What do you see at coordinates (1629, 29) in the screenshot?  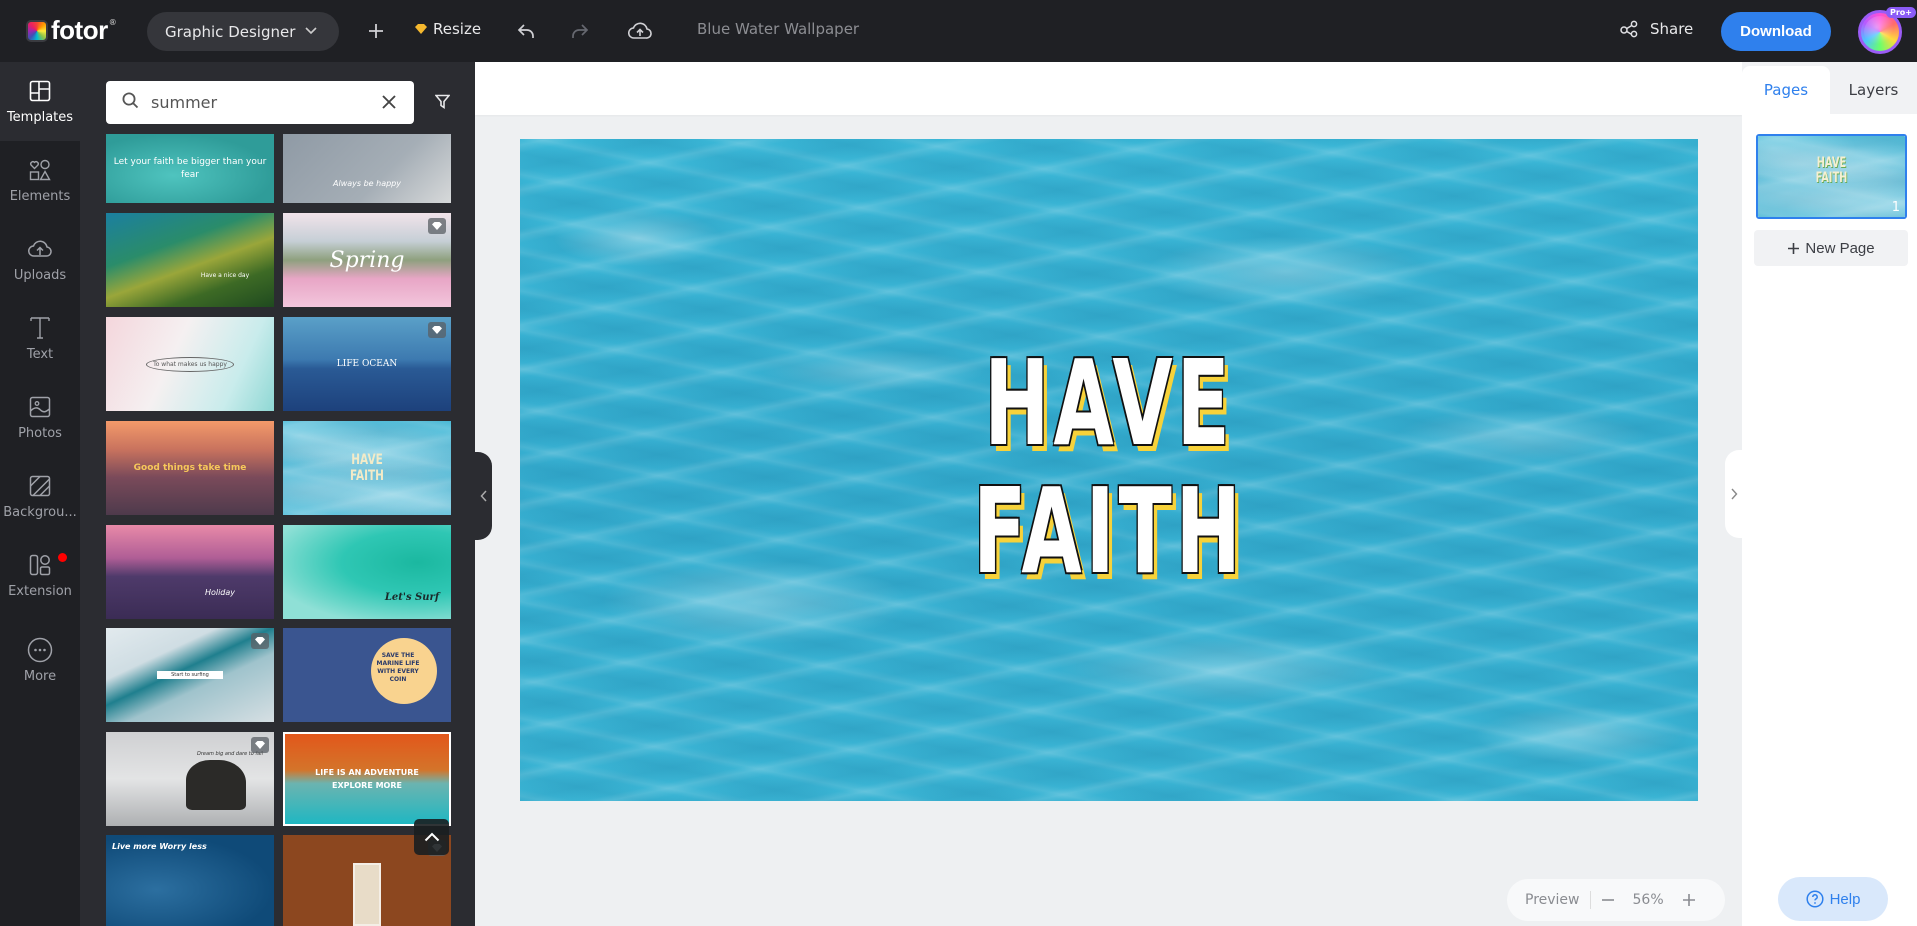 I see `share-icon` at bounding box center [1629, 29].